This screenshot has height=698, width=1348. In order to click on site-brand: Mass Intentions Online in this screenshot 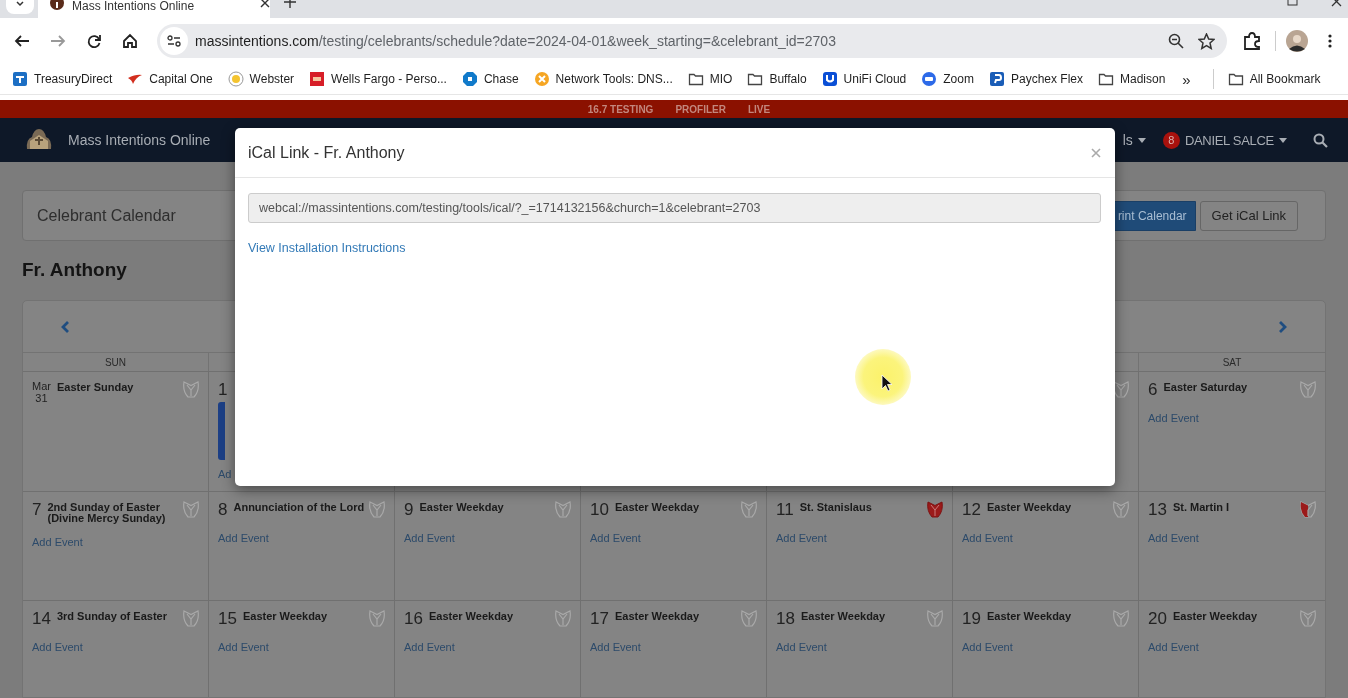, I will do `click(139, 140)`.